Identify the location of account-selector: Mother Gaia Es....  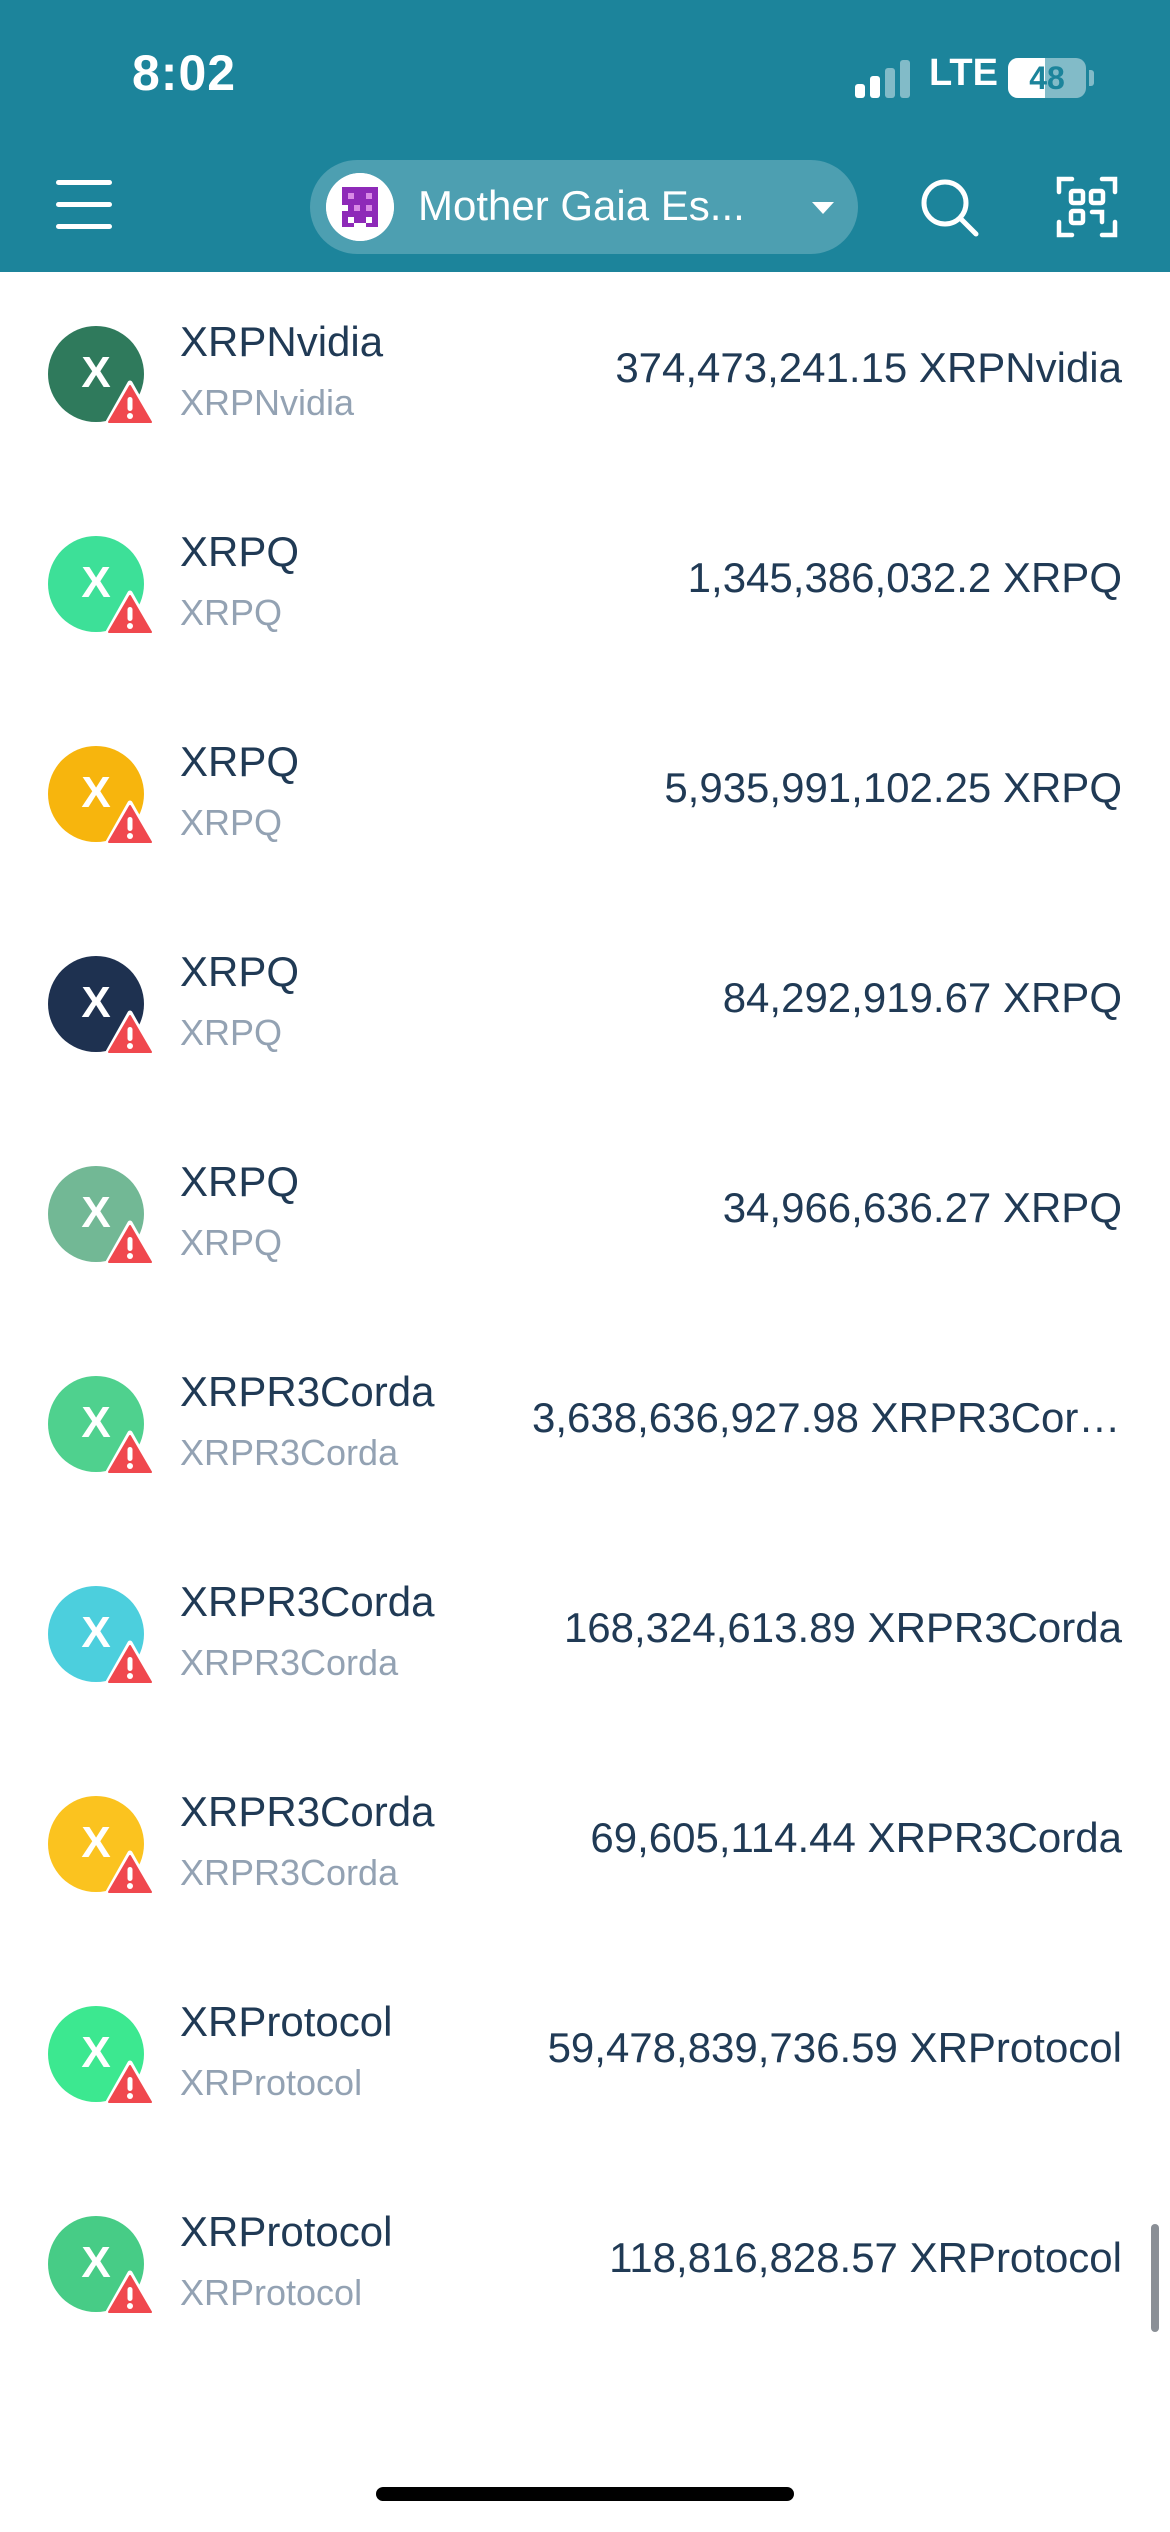
(584, 207).